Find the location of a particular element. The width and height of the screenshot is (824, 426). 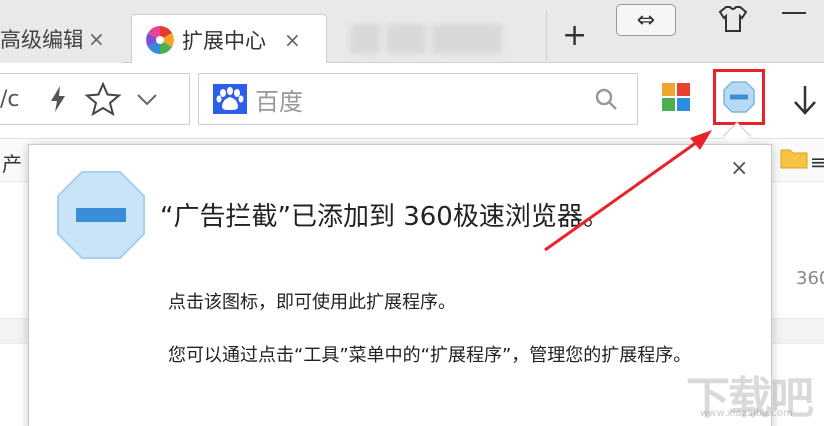

mode-switch-button: ⇔ is located at coordinates (646, 20).